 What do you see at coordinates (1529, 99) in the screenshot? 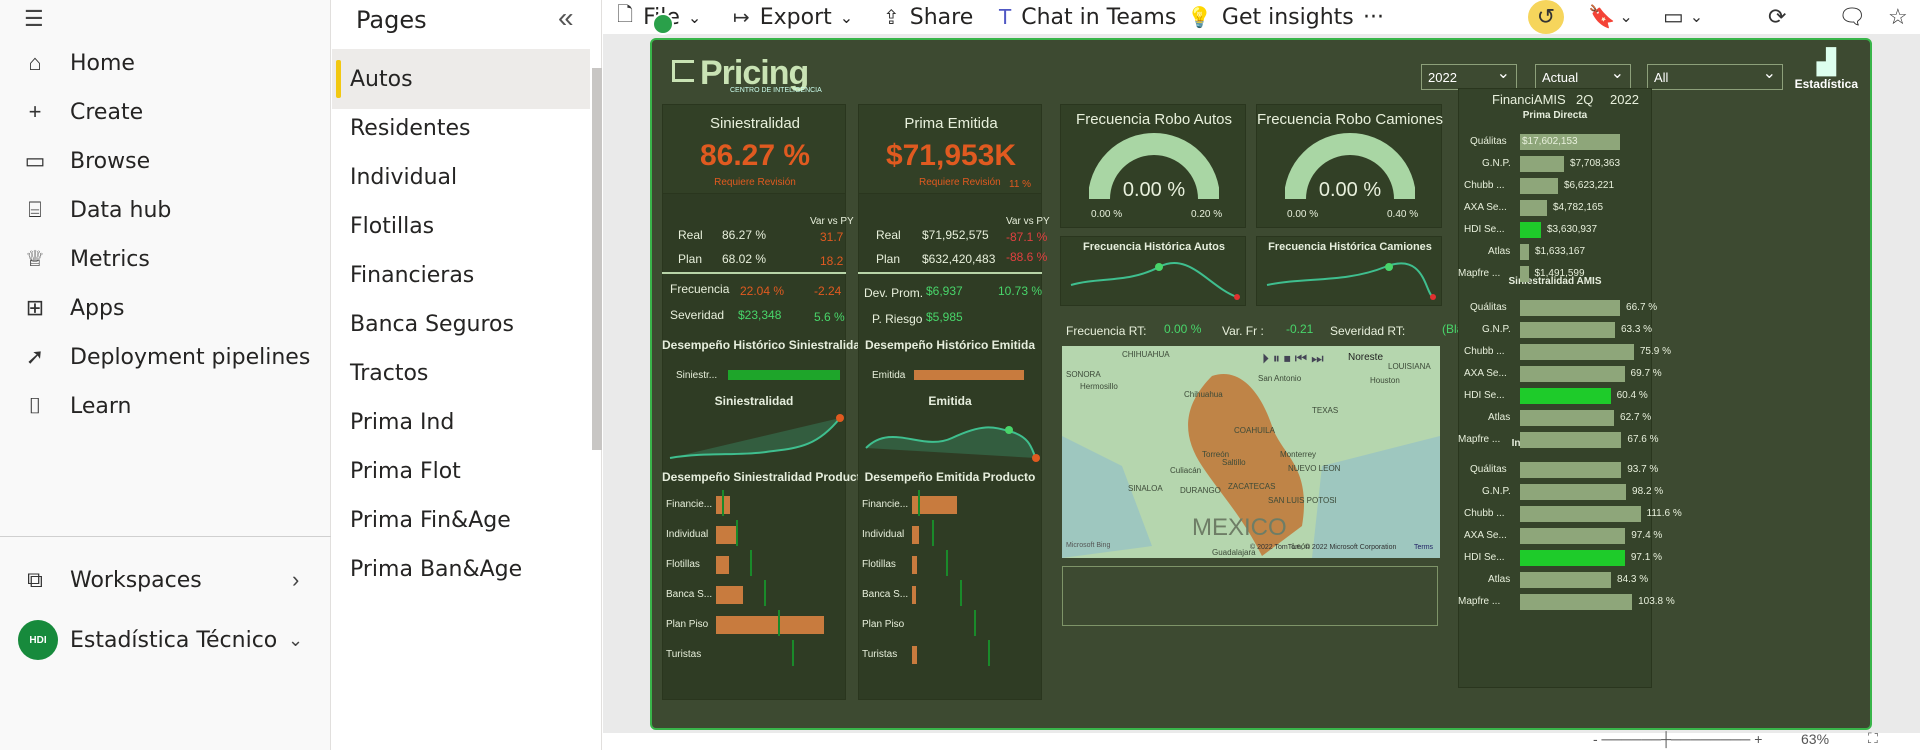
I see `amis-title: FinanciAMIS` at bounding box center [1529, 99].